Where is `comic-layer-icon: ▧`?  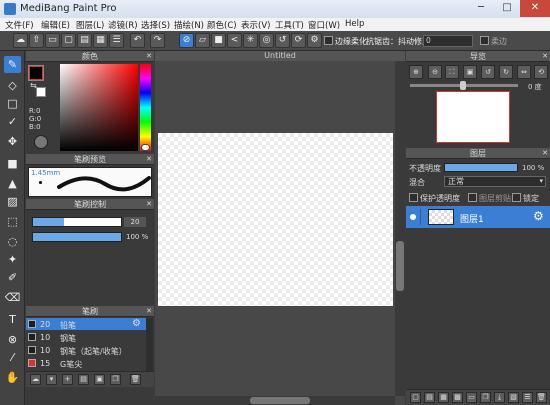
comic-layer-icon: ▧ is located at coordinates (513, 397).